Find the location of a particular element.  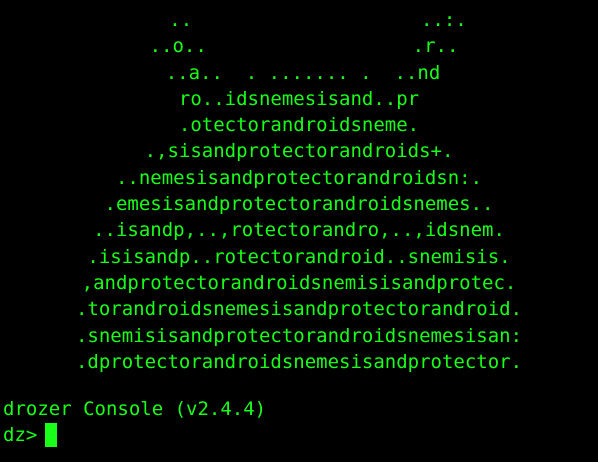

banner-line: ..isandp,..,rotectorandro,..,idsnem. is located at coordinates (299, 230).